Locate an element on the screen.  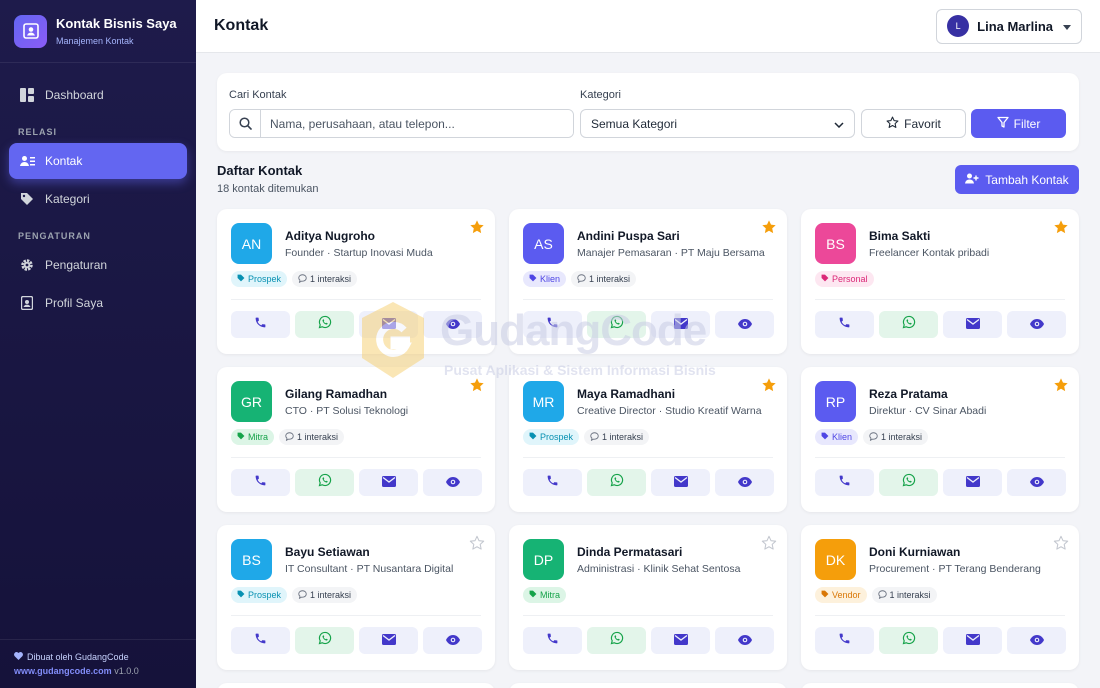
contact-name: Andini Puspa Sari is located at coordinates (628, 236).